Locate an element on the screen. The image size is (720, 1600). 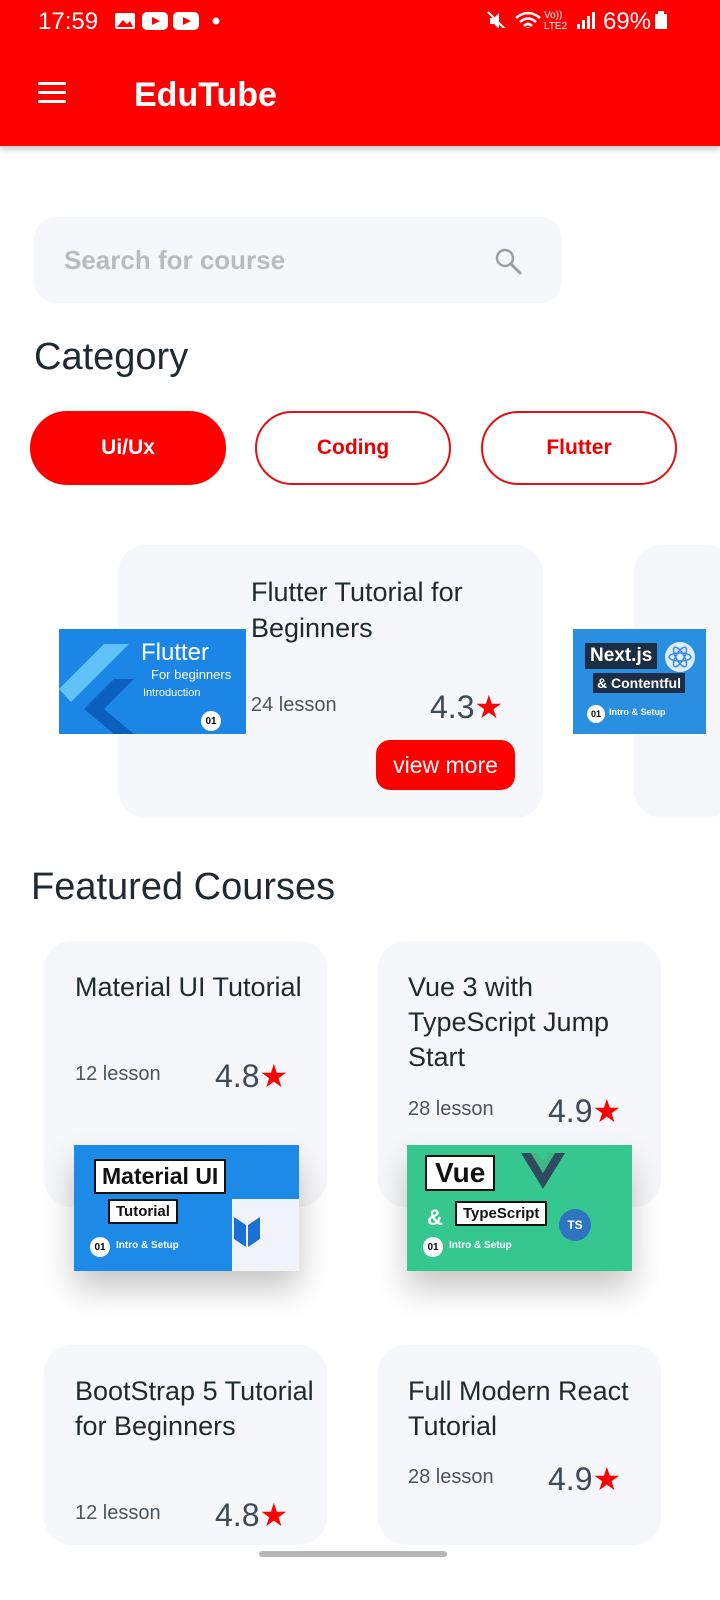
app-title: EduTube is located at coordinates (205, 95).